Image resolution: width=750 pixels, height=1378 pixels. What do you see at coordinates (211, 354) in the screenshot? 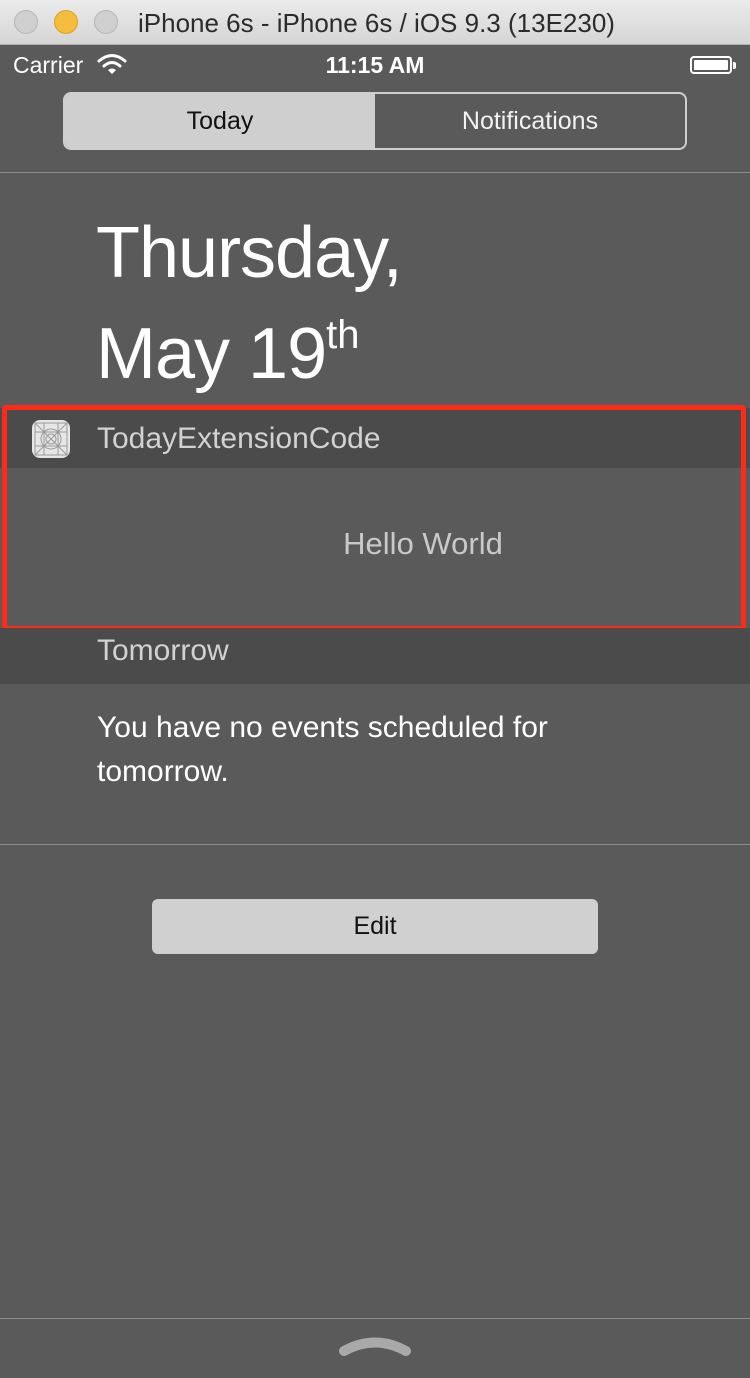
I see `date-month-day: May 19` at bounding box center [211, 354].